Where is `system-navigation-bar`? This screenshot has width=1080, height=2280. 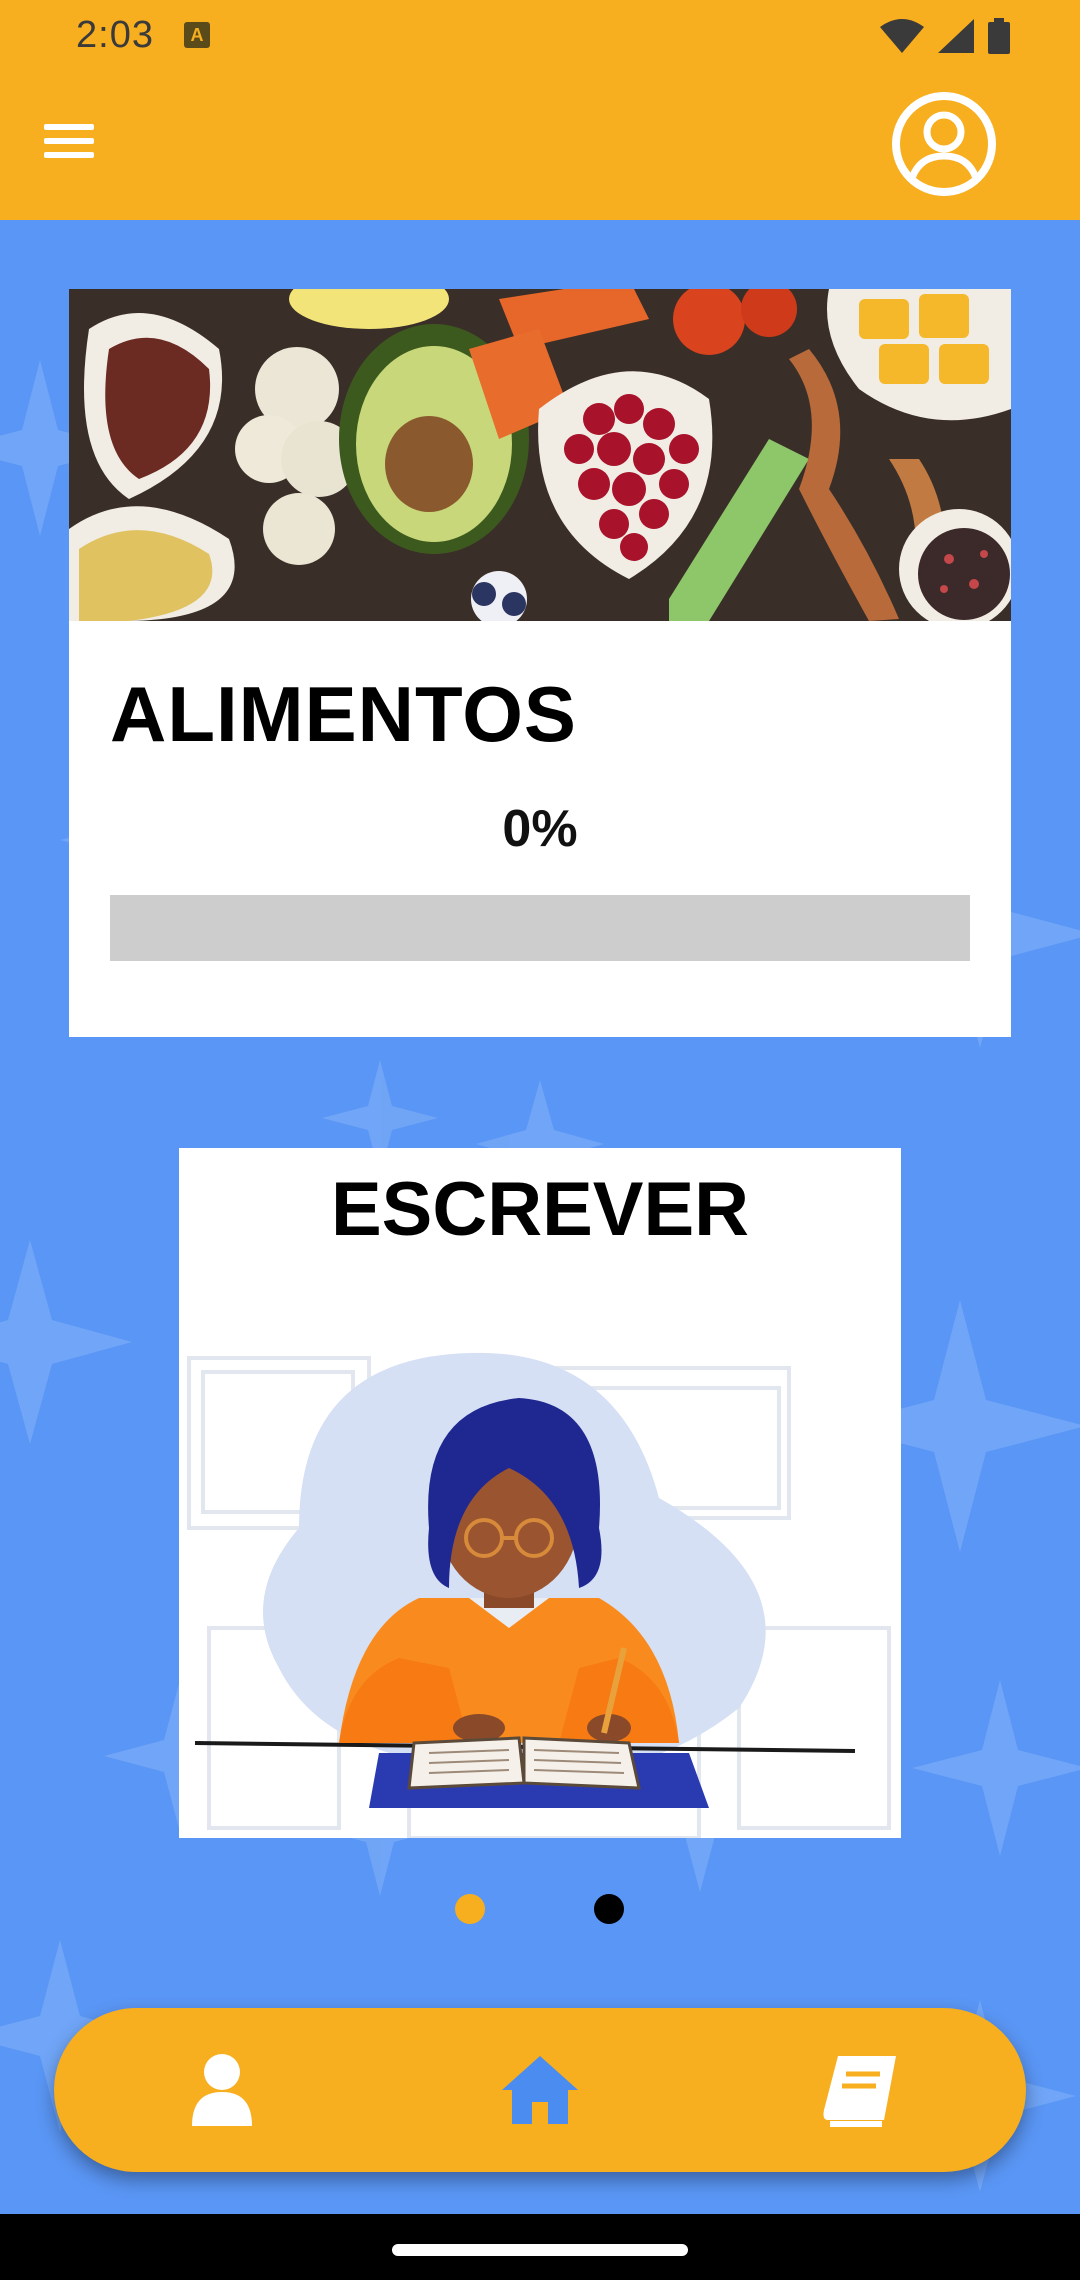 system-navigation-bar is located at coordinates (540, 2247).